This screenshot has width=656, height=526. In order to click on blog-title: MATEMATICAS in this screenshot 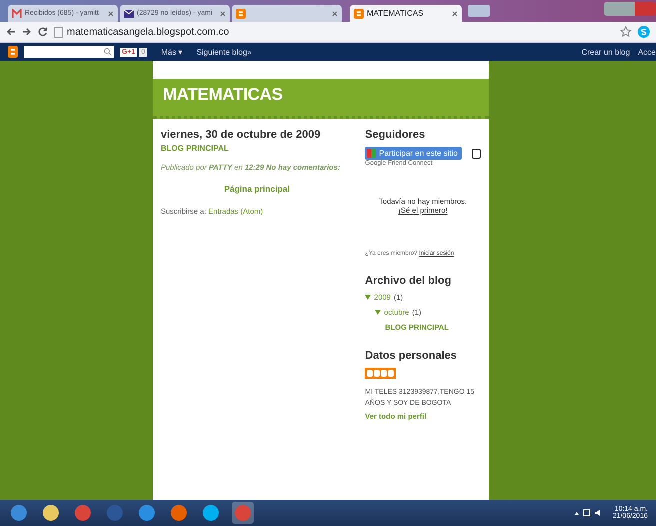, I will do `click(321, 95)`.